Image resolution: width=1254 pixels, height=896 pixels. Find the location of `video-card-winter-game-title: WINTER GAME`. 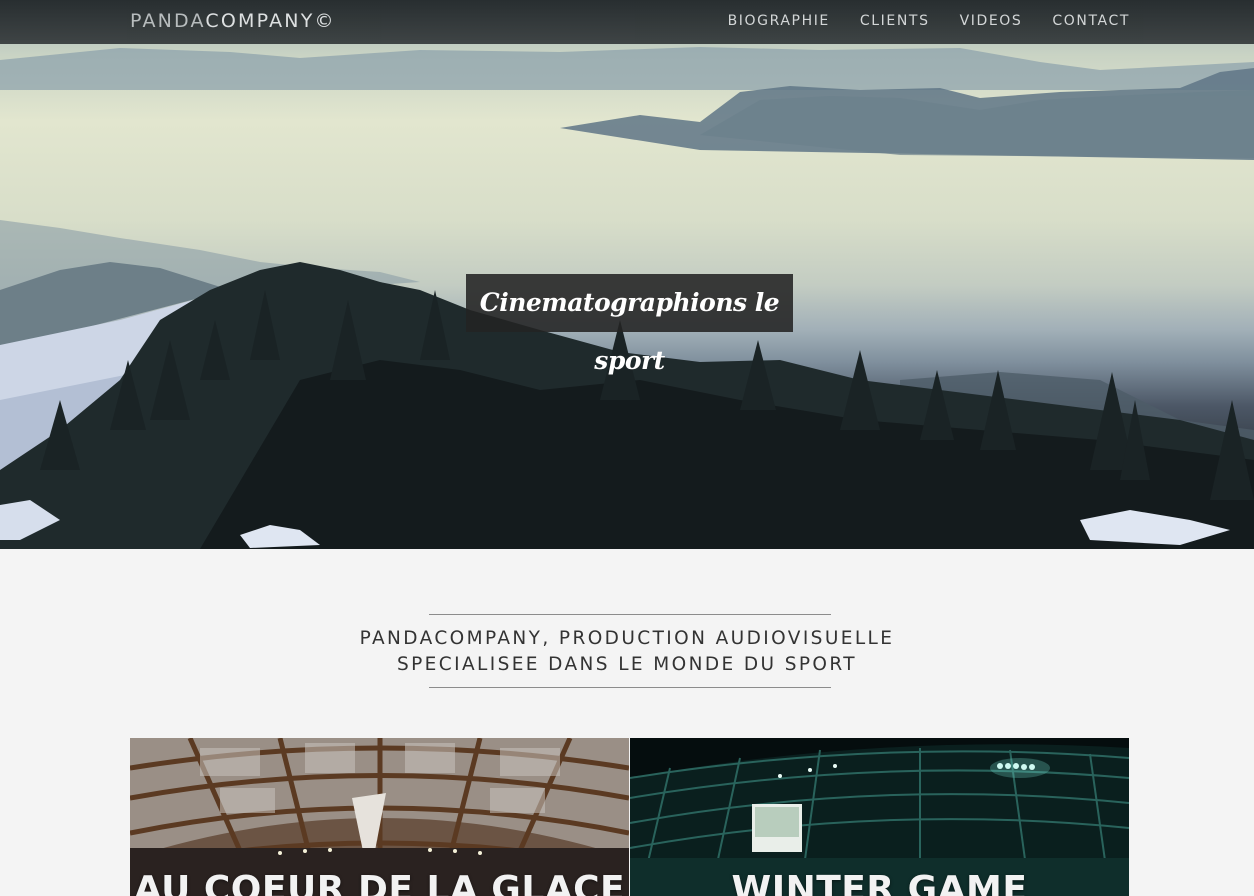

video-card-winter-game-title: WINTER GAME is located at coordinates (879, 882).